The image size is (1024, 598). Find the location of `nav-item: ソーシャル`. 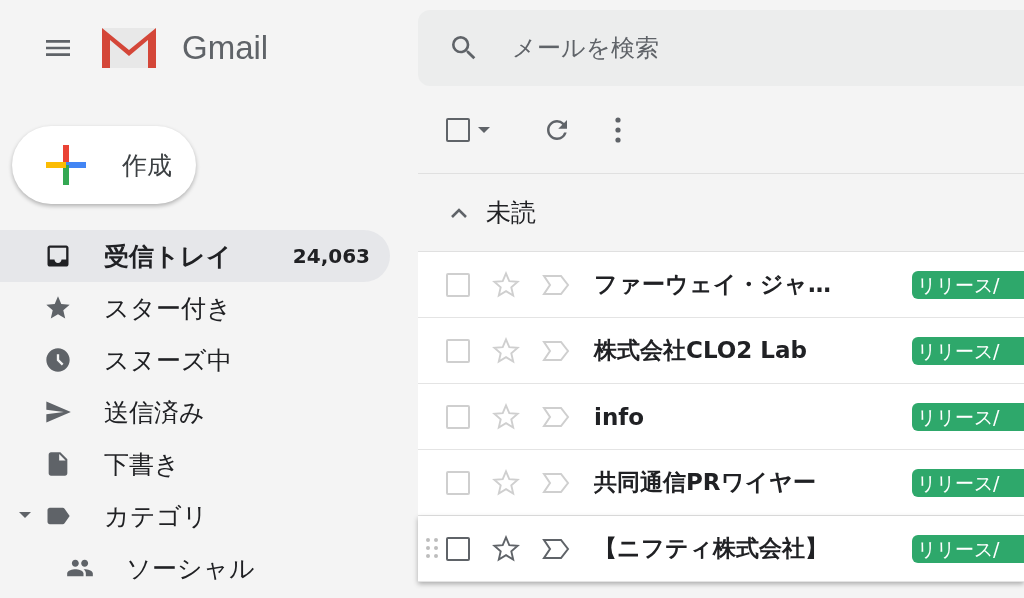

nav-item: ソーシャル is located at coordinates (195, 568).